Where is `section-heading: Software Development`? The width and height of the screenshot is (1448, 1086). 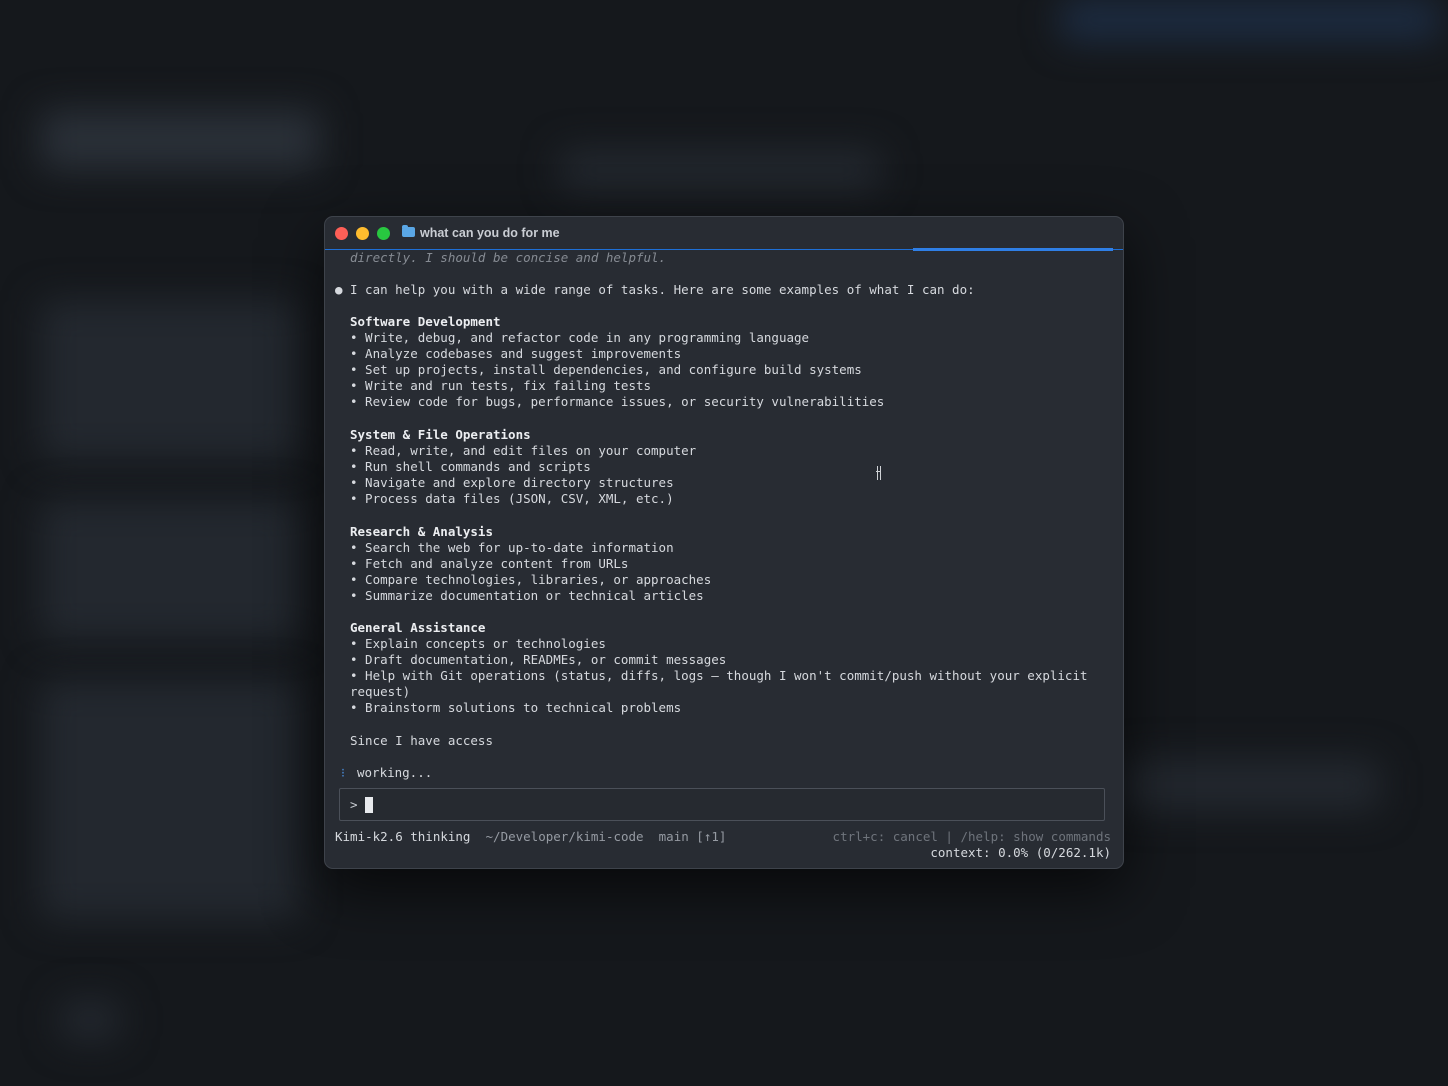 section-heading: Software Development is located at coordinates (425, 321).